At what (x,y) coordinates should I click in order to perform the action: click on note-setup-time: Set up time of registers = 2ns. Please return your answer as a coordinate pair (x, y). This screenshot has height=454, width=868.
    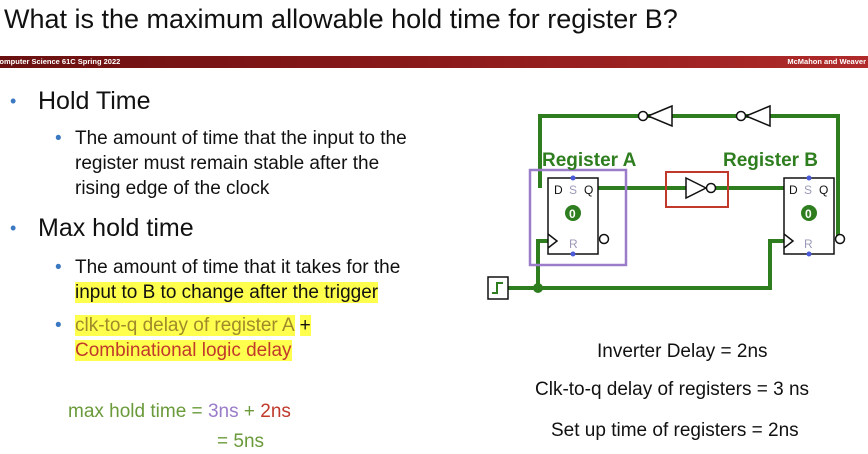
    Looking at the image, I should click on (675, 430).